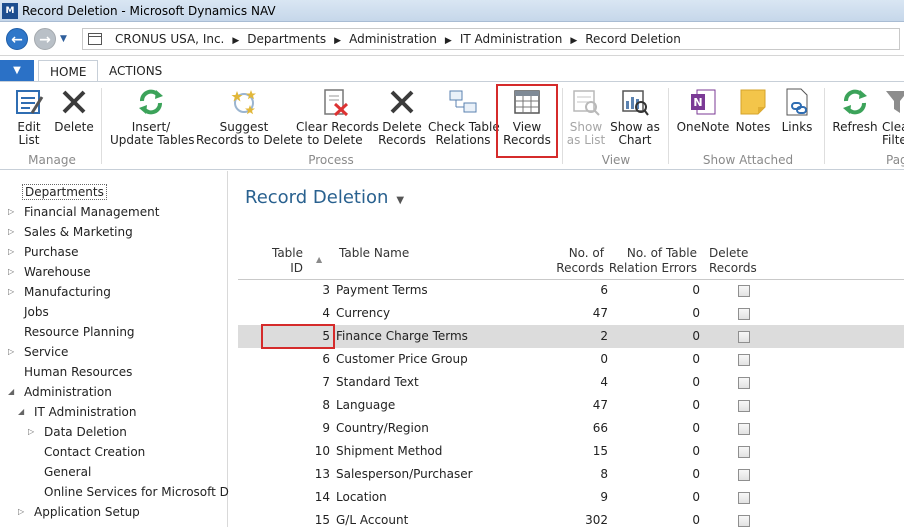 The width and height of the screenshot is (904, 527). I want to click on column-header-no-of-records: No. of Records, so click(566, 261).